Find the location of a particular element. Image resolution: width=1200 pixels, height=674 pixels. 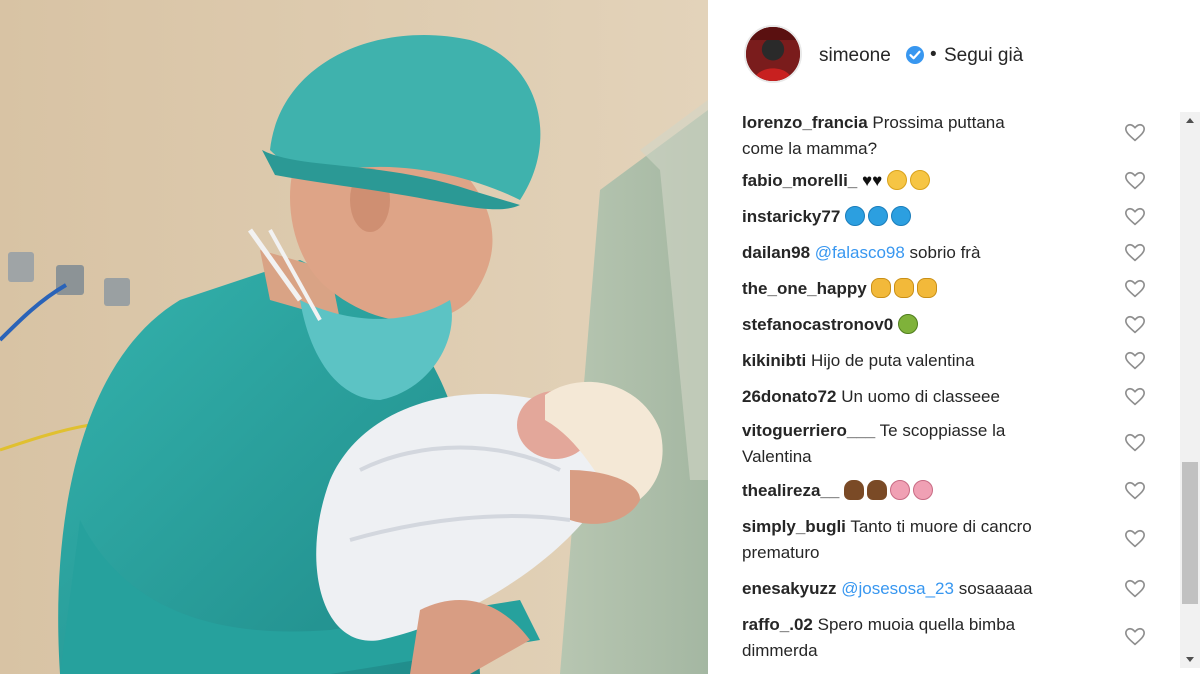

avatar-image is located at coordinates (773, 54).